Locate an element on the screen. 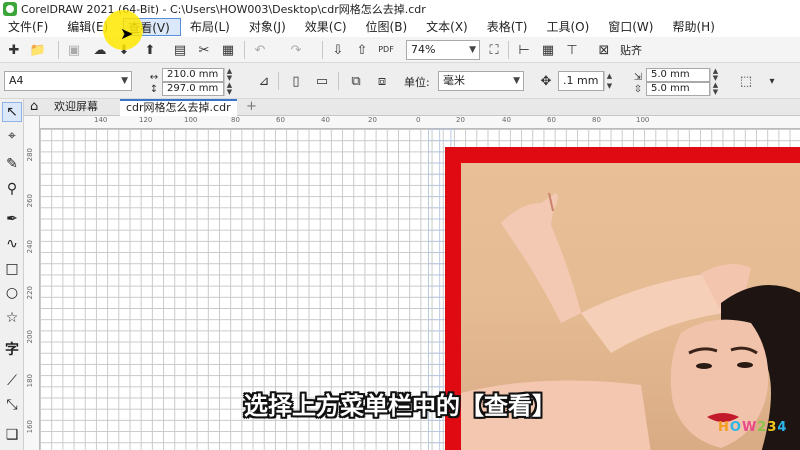 The width and height of the screenshot is (800, 450). export-file-icon: ⇧ is located at coordinates (362, 50).